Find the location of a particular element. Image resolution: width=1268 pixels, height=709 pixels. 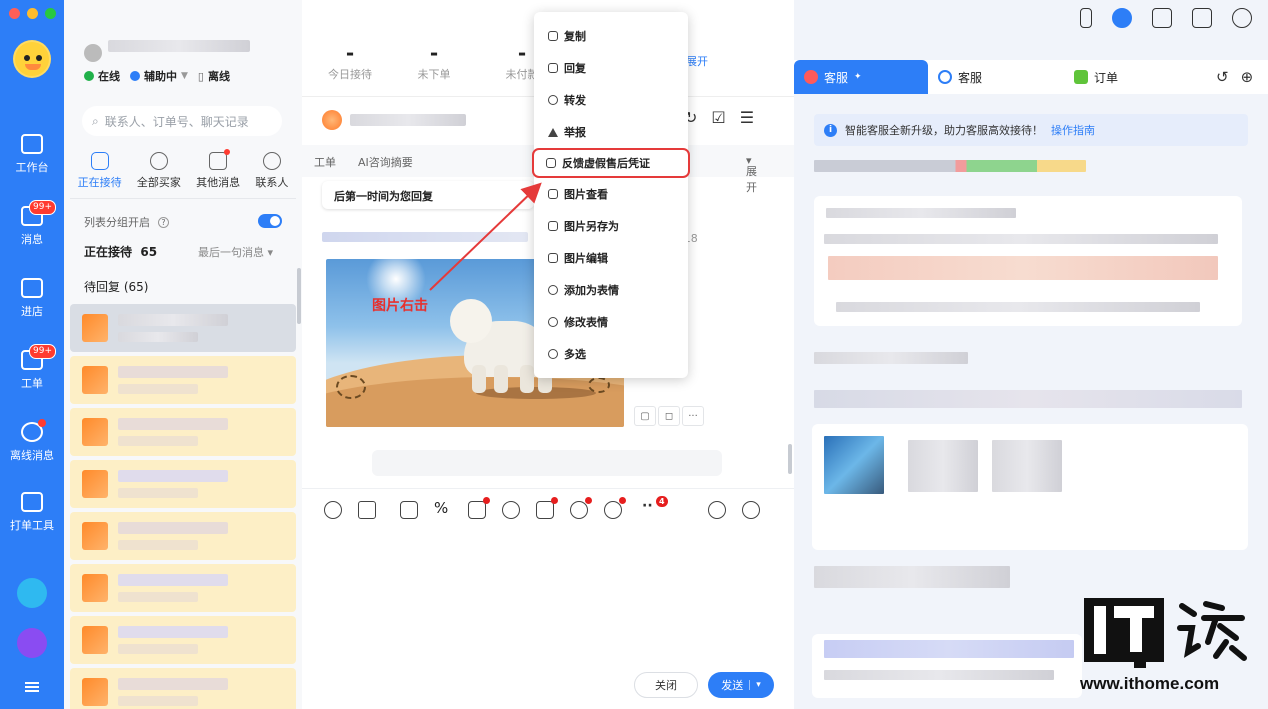

tab-serving: 正在接待 is located at coordinates (100, 171).